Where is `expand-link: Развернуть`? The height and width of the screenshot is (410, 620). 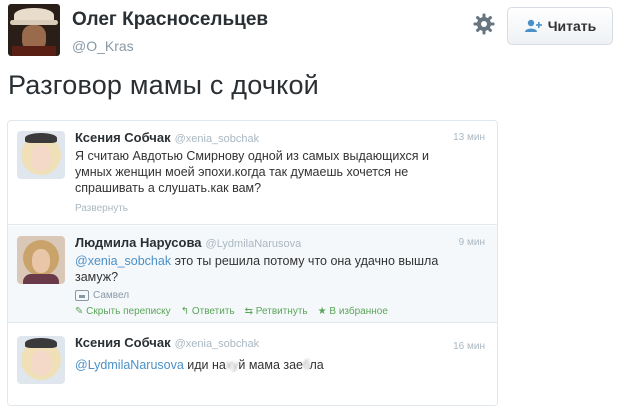
expand-link: Развернуть is located at coordinates (101, 208).